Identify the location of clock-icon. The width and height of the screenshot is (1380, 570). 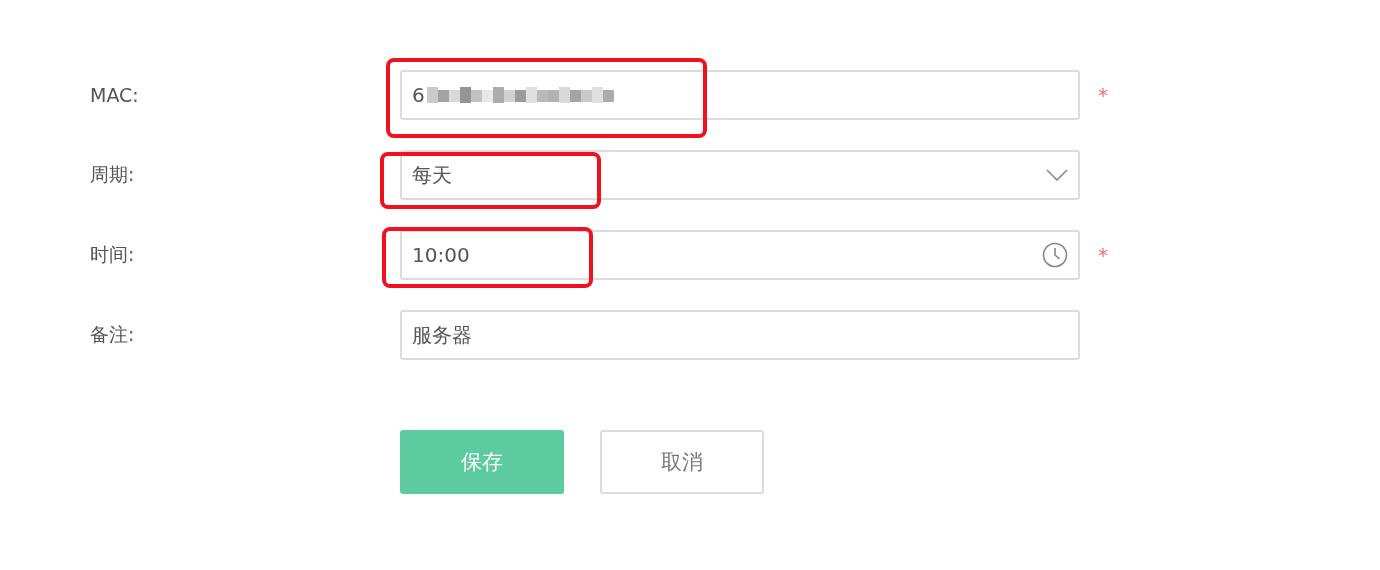
(1055, 255).